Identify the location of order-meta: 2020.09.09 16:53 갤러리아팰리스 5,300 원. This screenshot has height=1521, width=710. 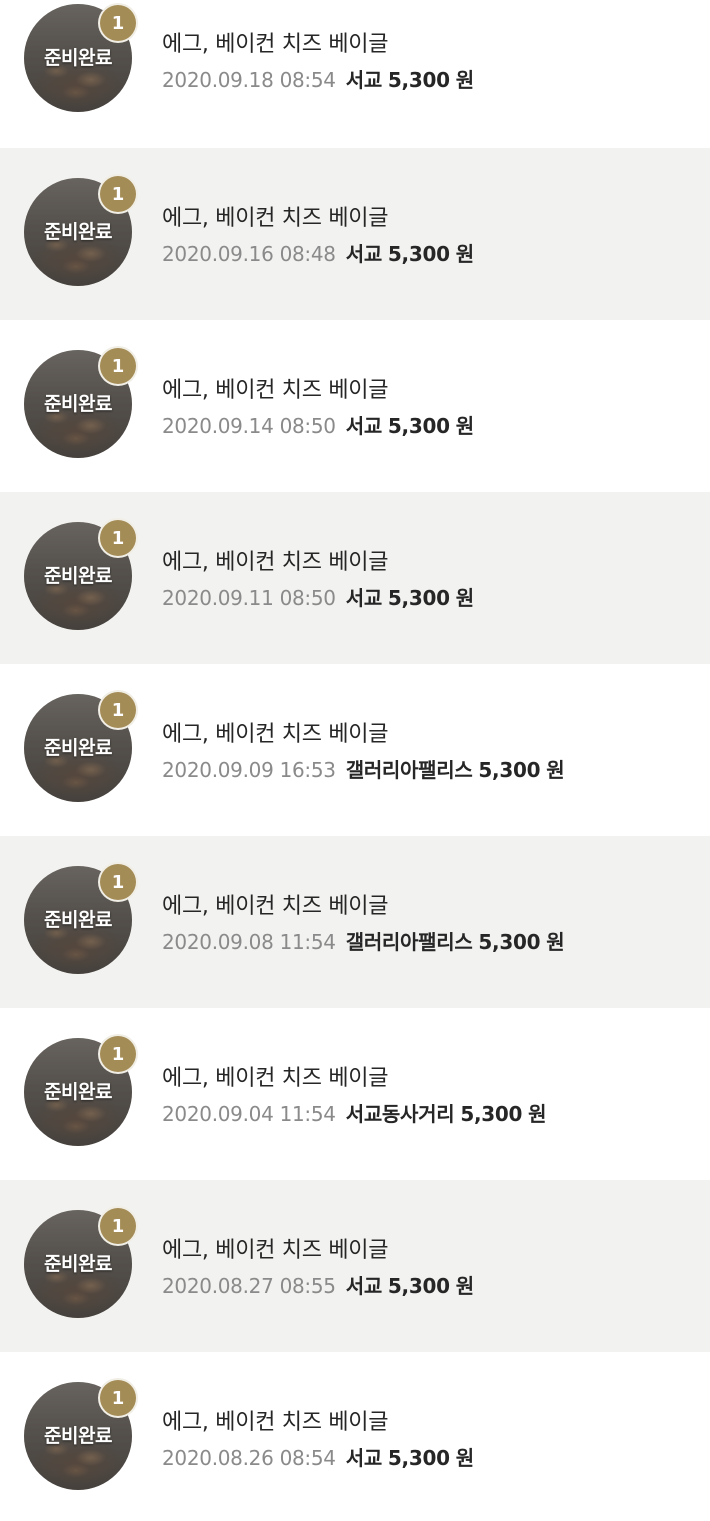
(363, 768).